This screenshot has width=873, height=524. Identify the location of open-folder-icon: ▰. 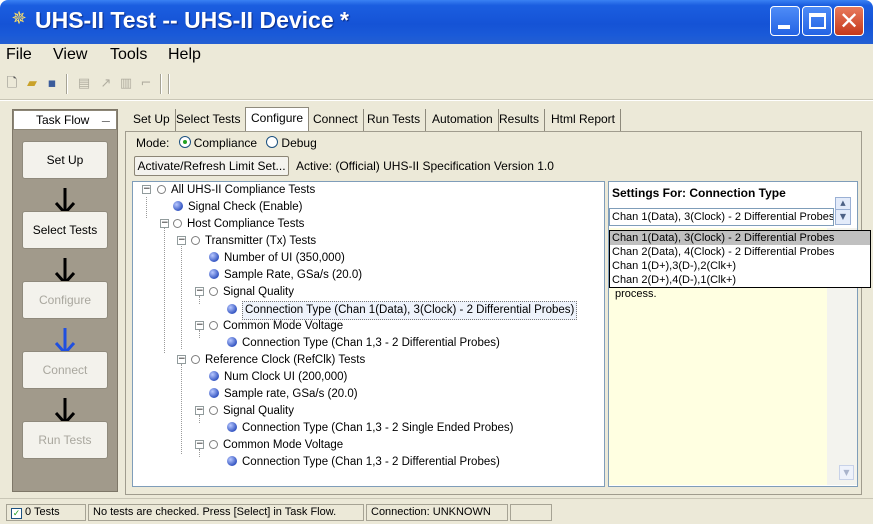
(32, 84).